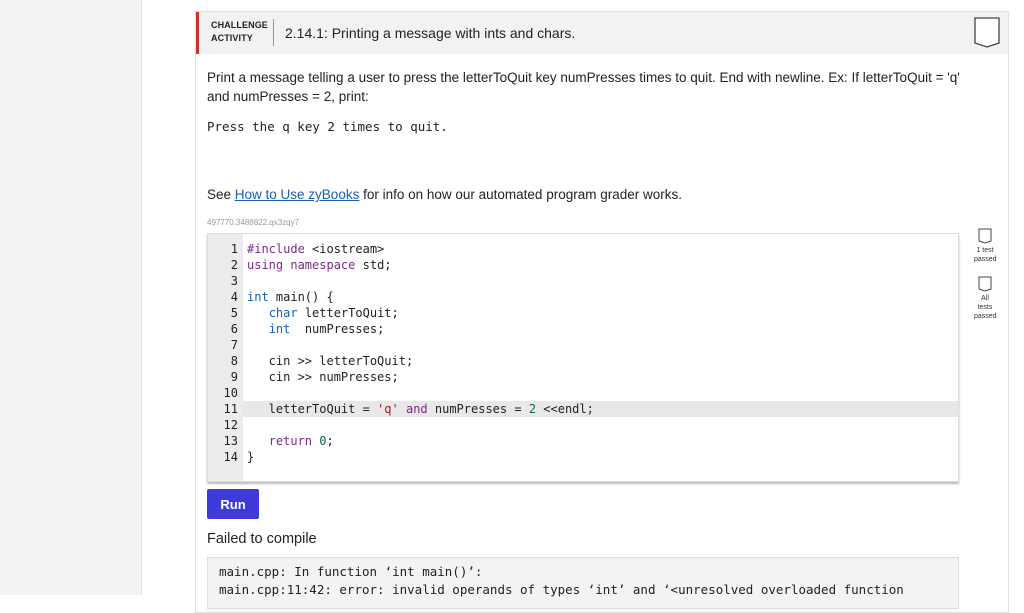 The width and height of the screenshot is (1024, 613). I want to click on line-number: 6, so click(234, 329).